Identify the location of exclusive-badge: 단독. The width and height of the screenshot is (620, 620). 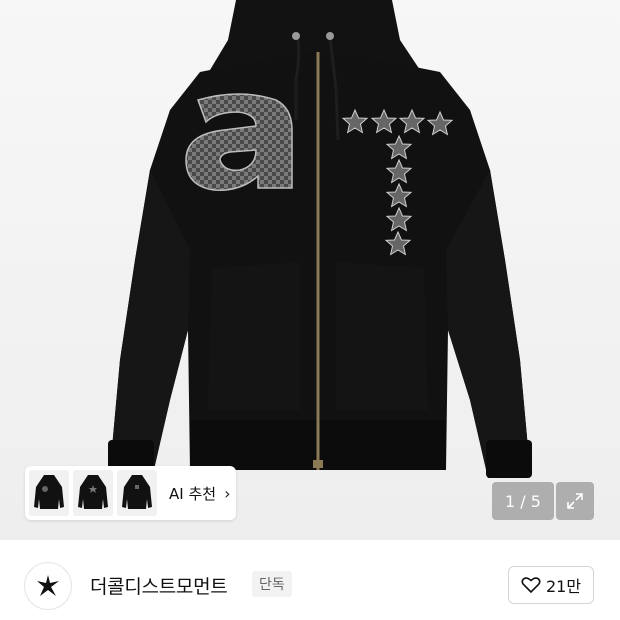
(272, 584).